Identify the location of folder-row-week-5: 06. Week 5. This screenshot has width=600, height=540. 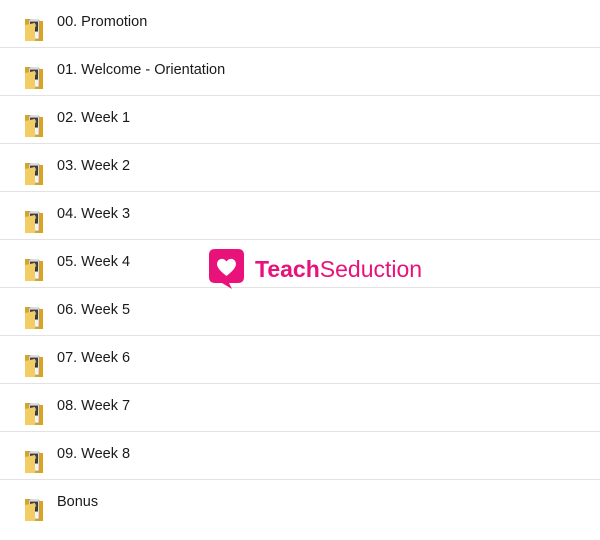
(300, 312).